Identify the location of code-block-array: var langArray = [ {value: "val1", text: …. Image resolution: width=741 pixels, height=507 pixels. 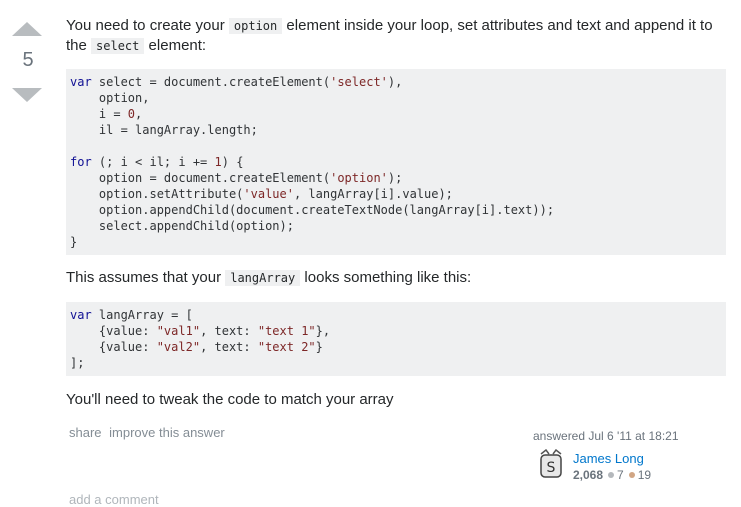
(396, 339).